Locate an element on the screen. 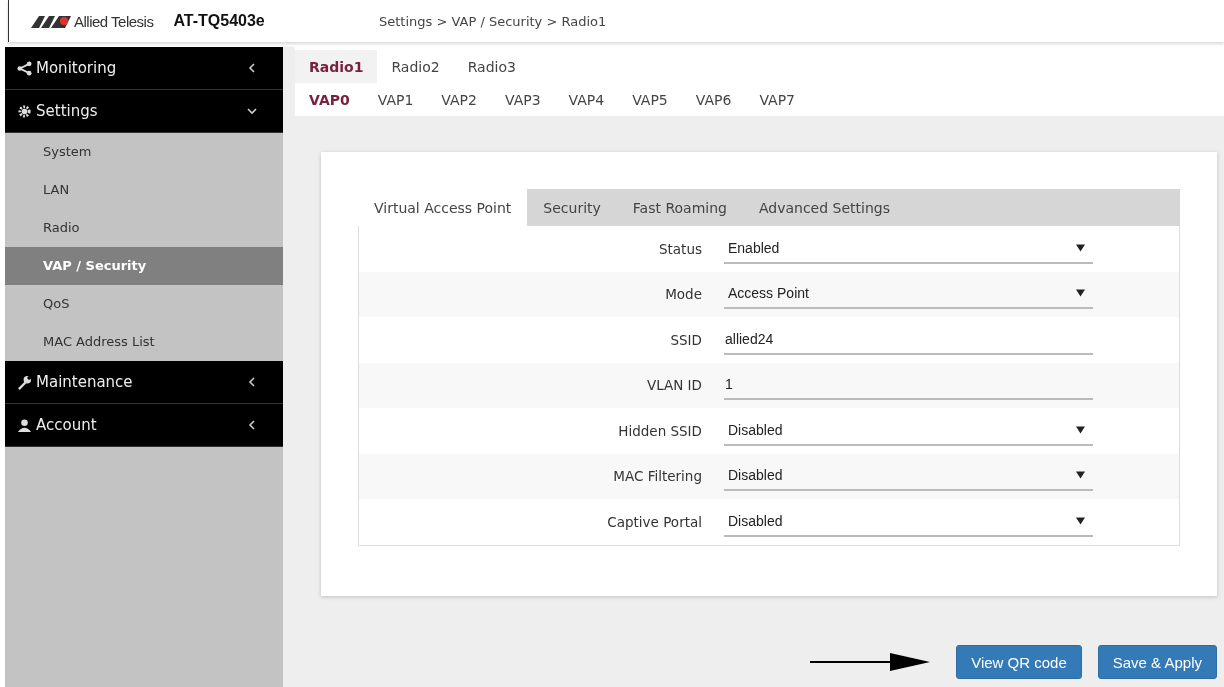 The height and width of the screenshot is (687, 1224). form-tab: Fast Roaming is located at coordinates (679, 207).